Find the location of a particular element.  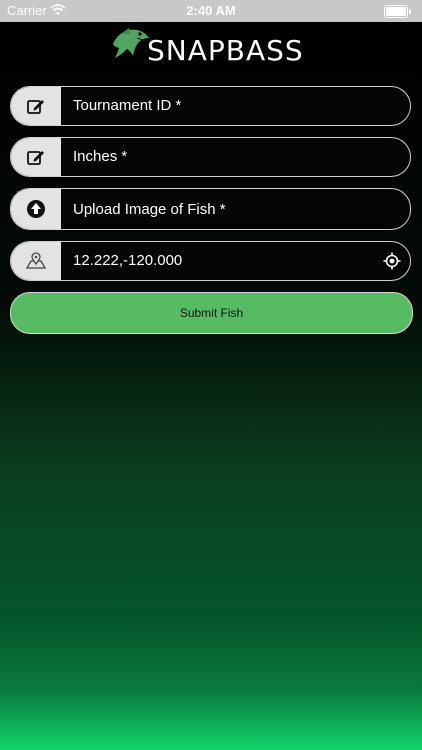

snapbass-logo: SNAPBASS is located at coordinates (214, 46).